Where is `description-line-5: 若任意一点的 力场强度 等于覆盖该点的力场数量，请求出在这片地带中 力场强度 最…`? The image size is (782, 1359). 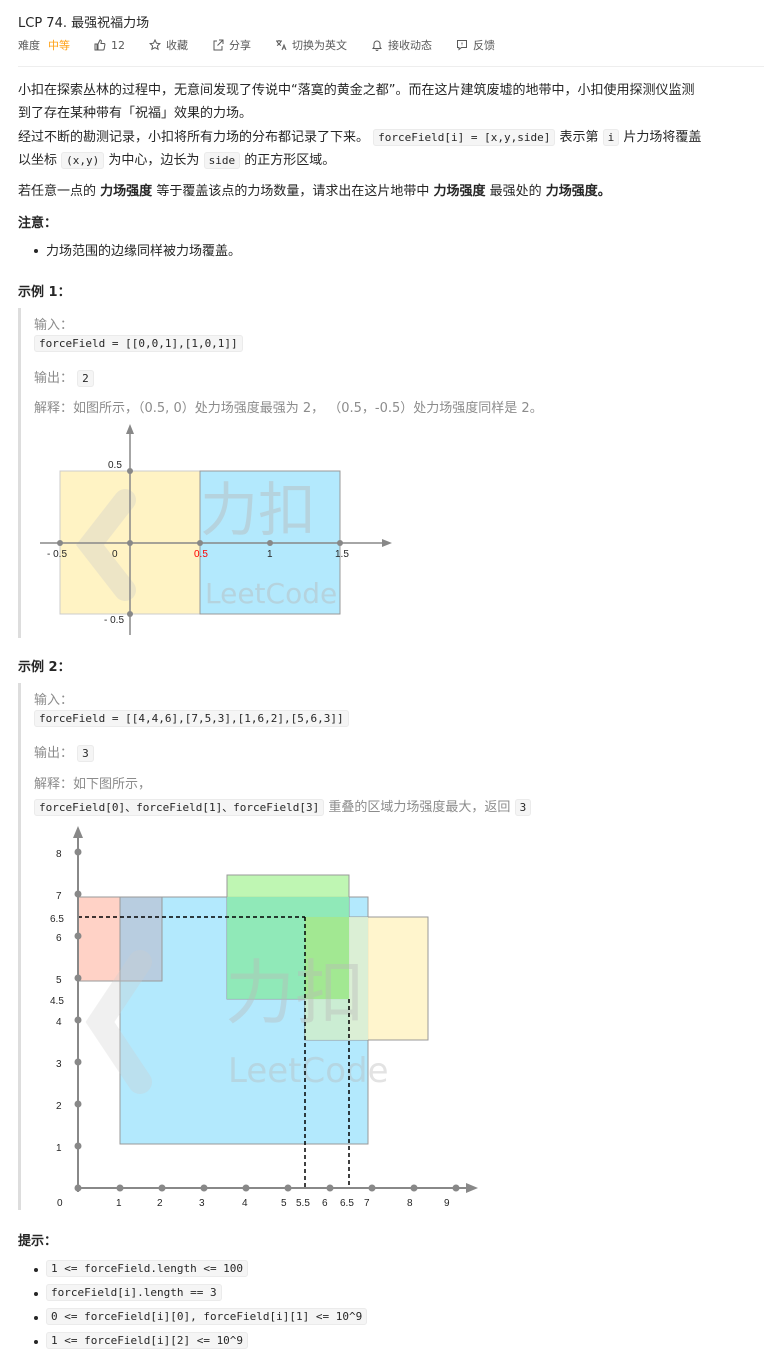 description-line-5: 若任意一点的 力场强度 等于覆盖该点的力场数量，请求出在这片地带中 力场强度 最… is located at coordinates (314, 191).